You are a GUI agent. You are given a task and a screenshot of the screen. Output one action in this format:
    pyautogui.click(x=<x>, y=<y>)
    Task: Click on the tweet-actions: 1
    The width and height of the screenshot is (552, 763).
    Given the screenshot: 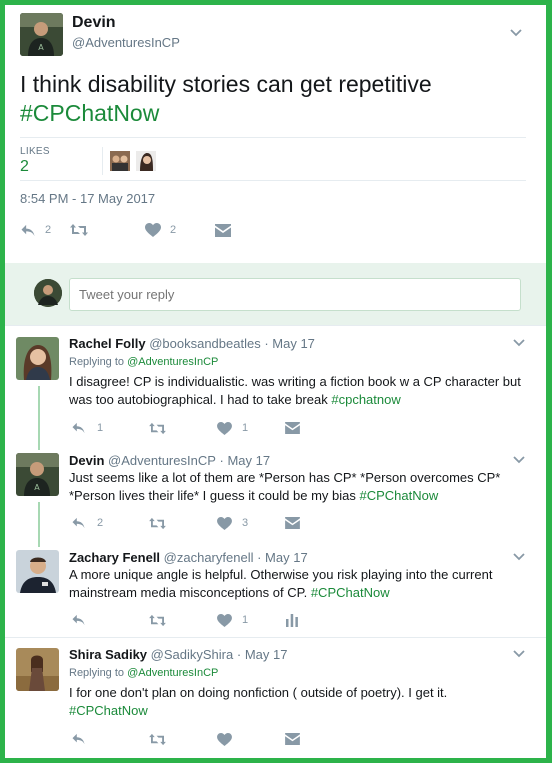 What is the action you would take?
    pyautogui.click(x=185, y=620)
    